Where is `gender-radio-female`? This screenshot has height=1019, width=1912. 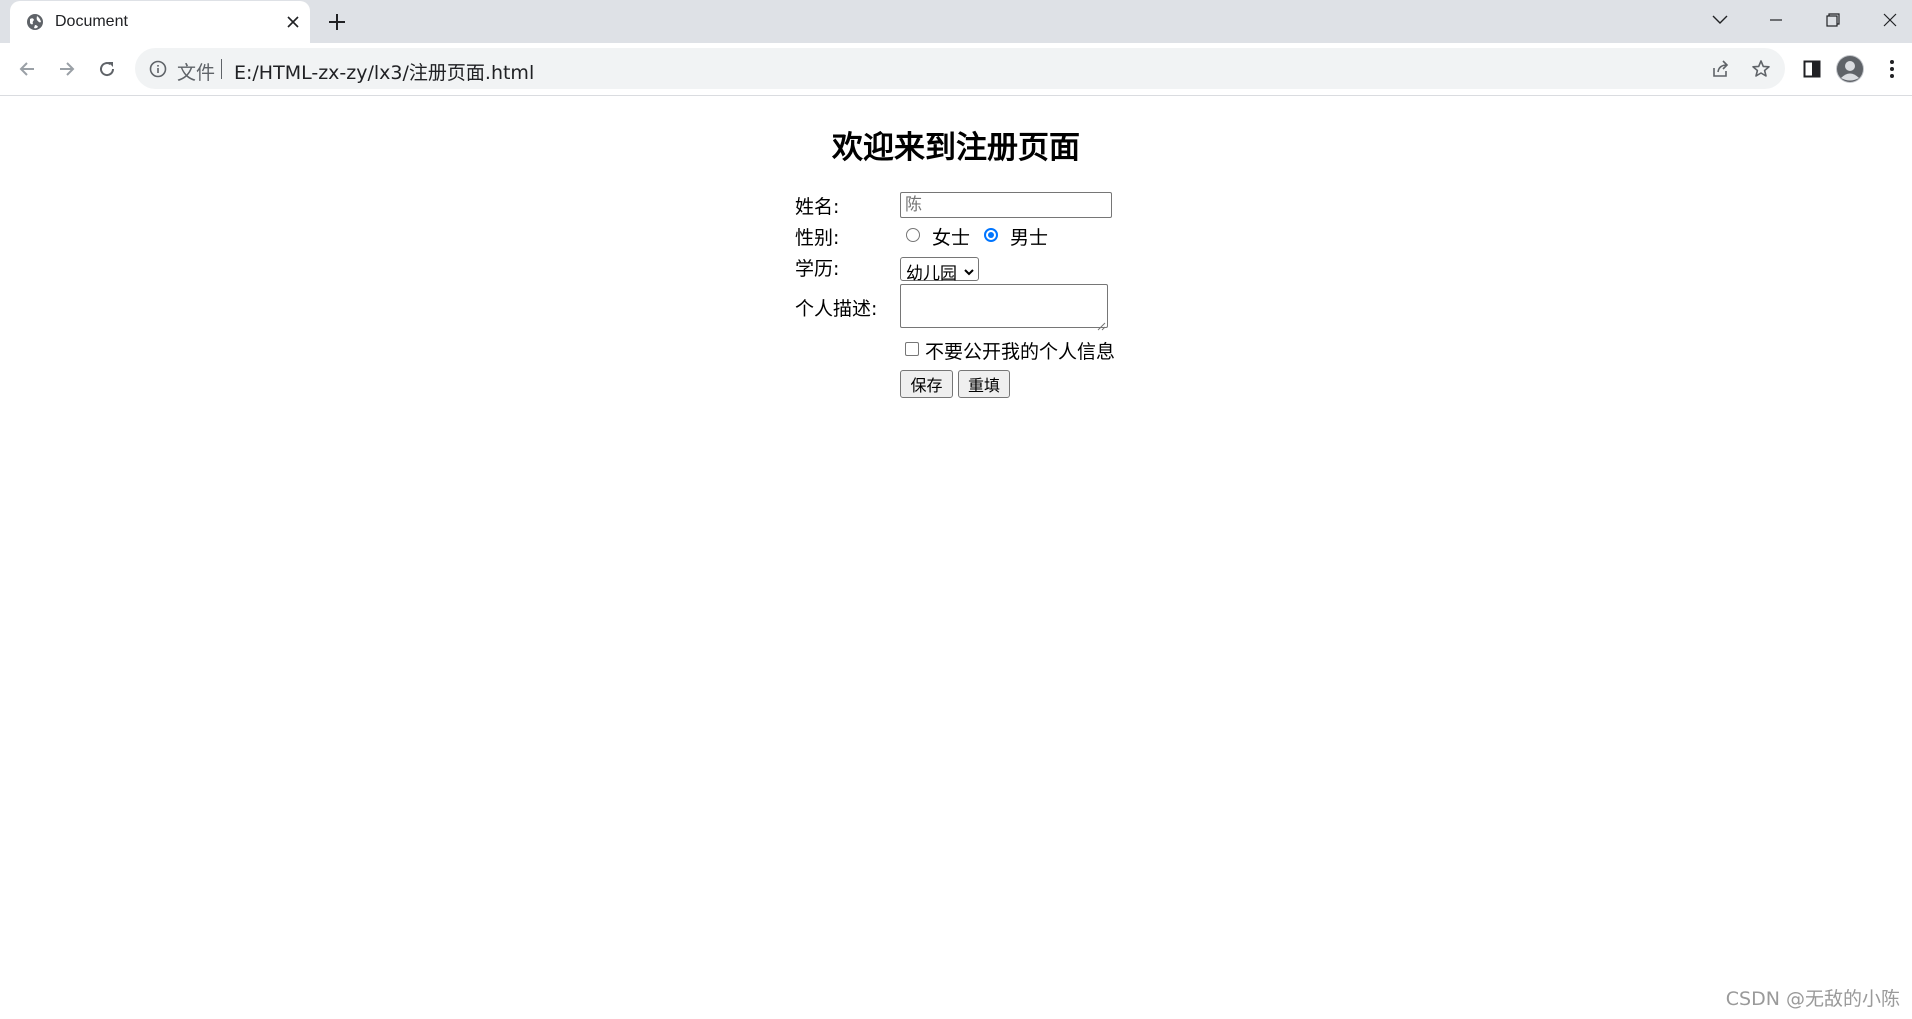
gender-radio-female is located at coordinates (913, 235).